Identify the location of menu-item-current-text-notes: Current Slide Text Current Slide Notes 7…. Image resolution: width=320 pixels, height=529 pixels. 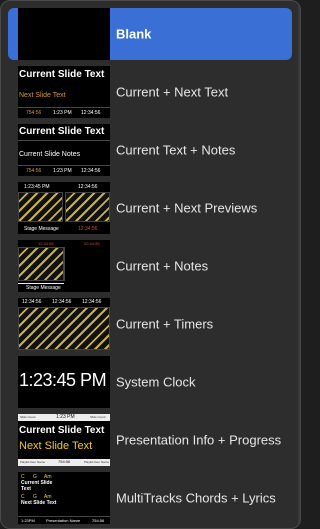
(150, 150).